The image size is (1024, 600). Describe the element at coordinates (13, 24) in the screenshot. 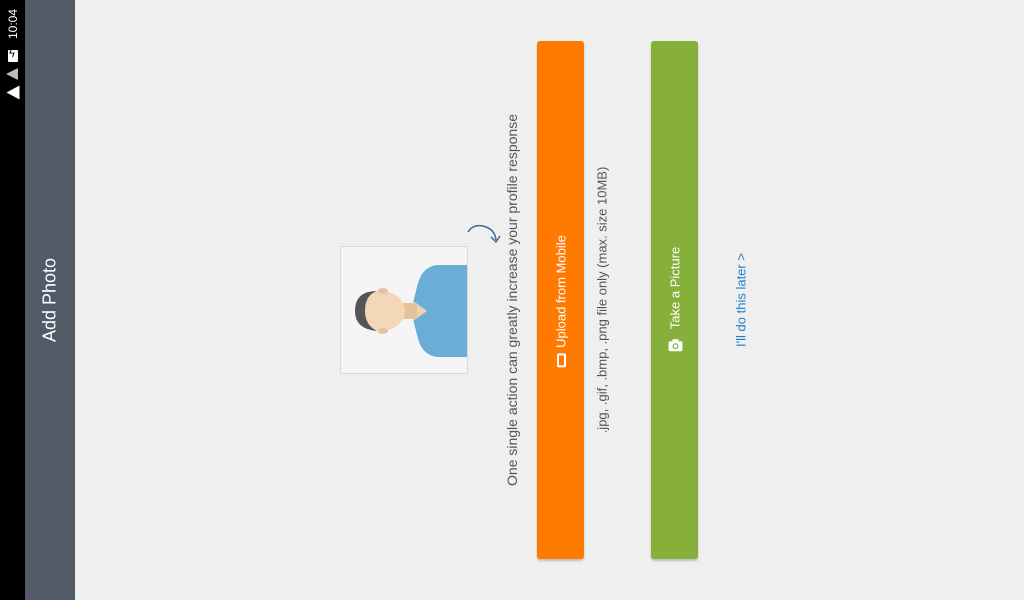

I see `status-time: 10:04` at that location.